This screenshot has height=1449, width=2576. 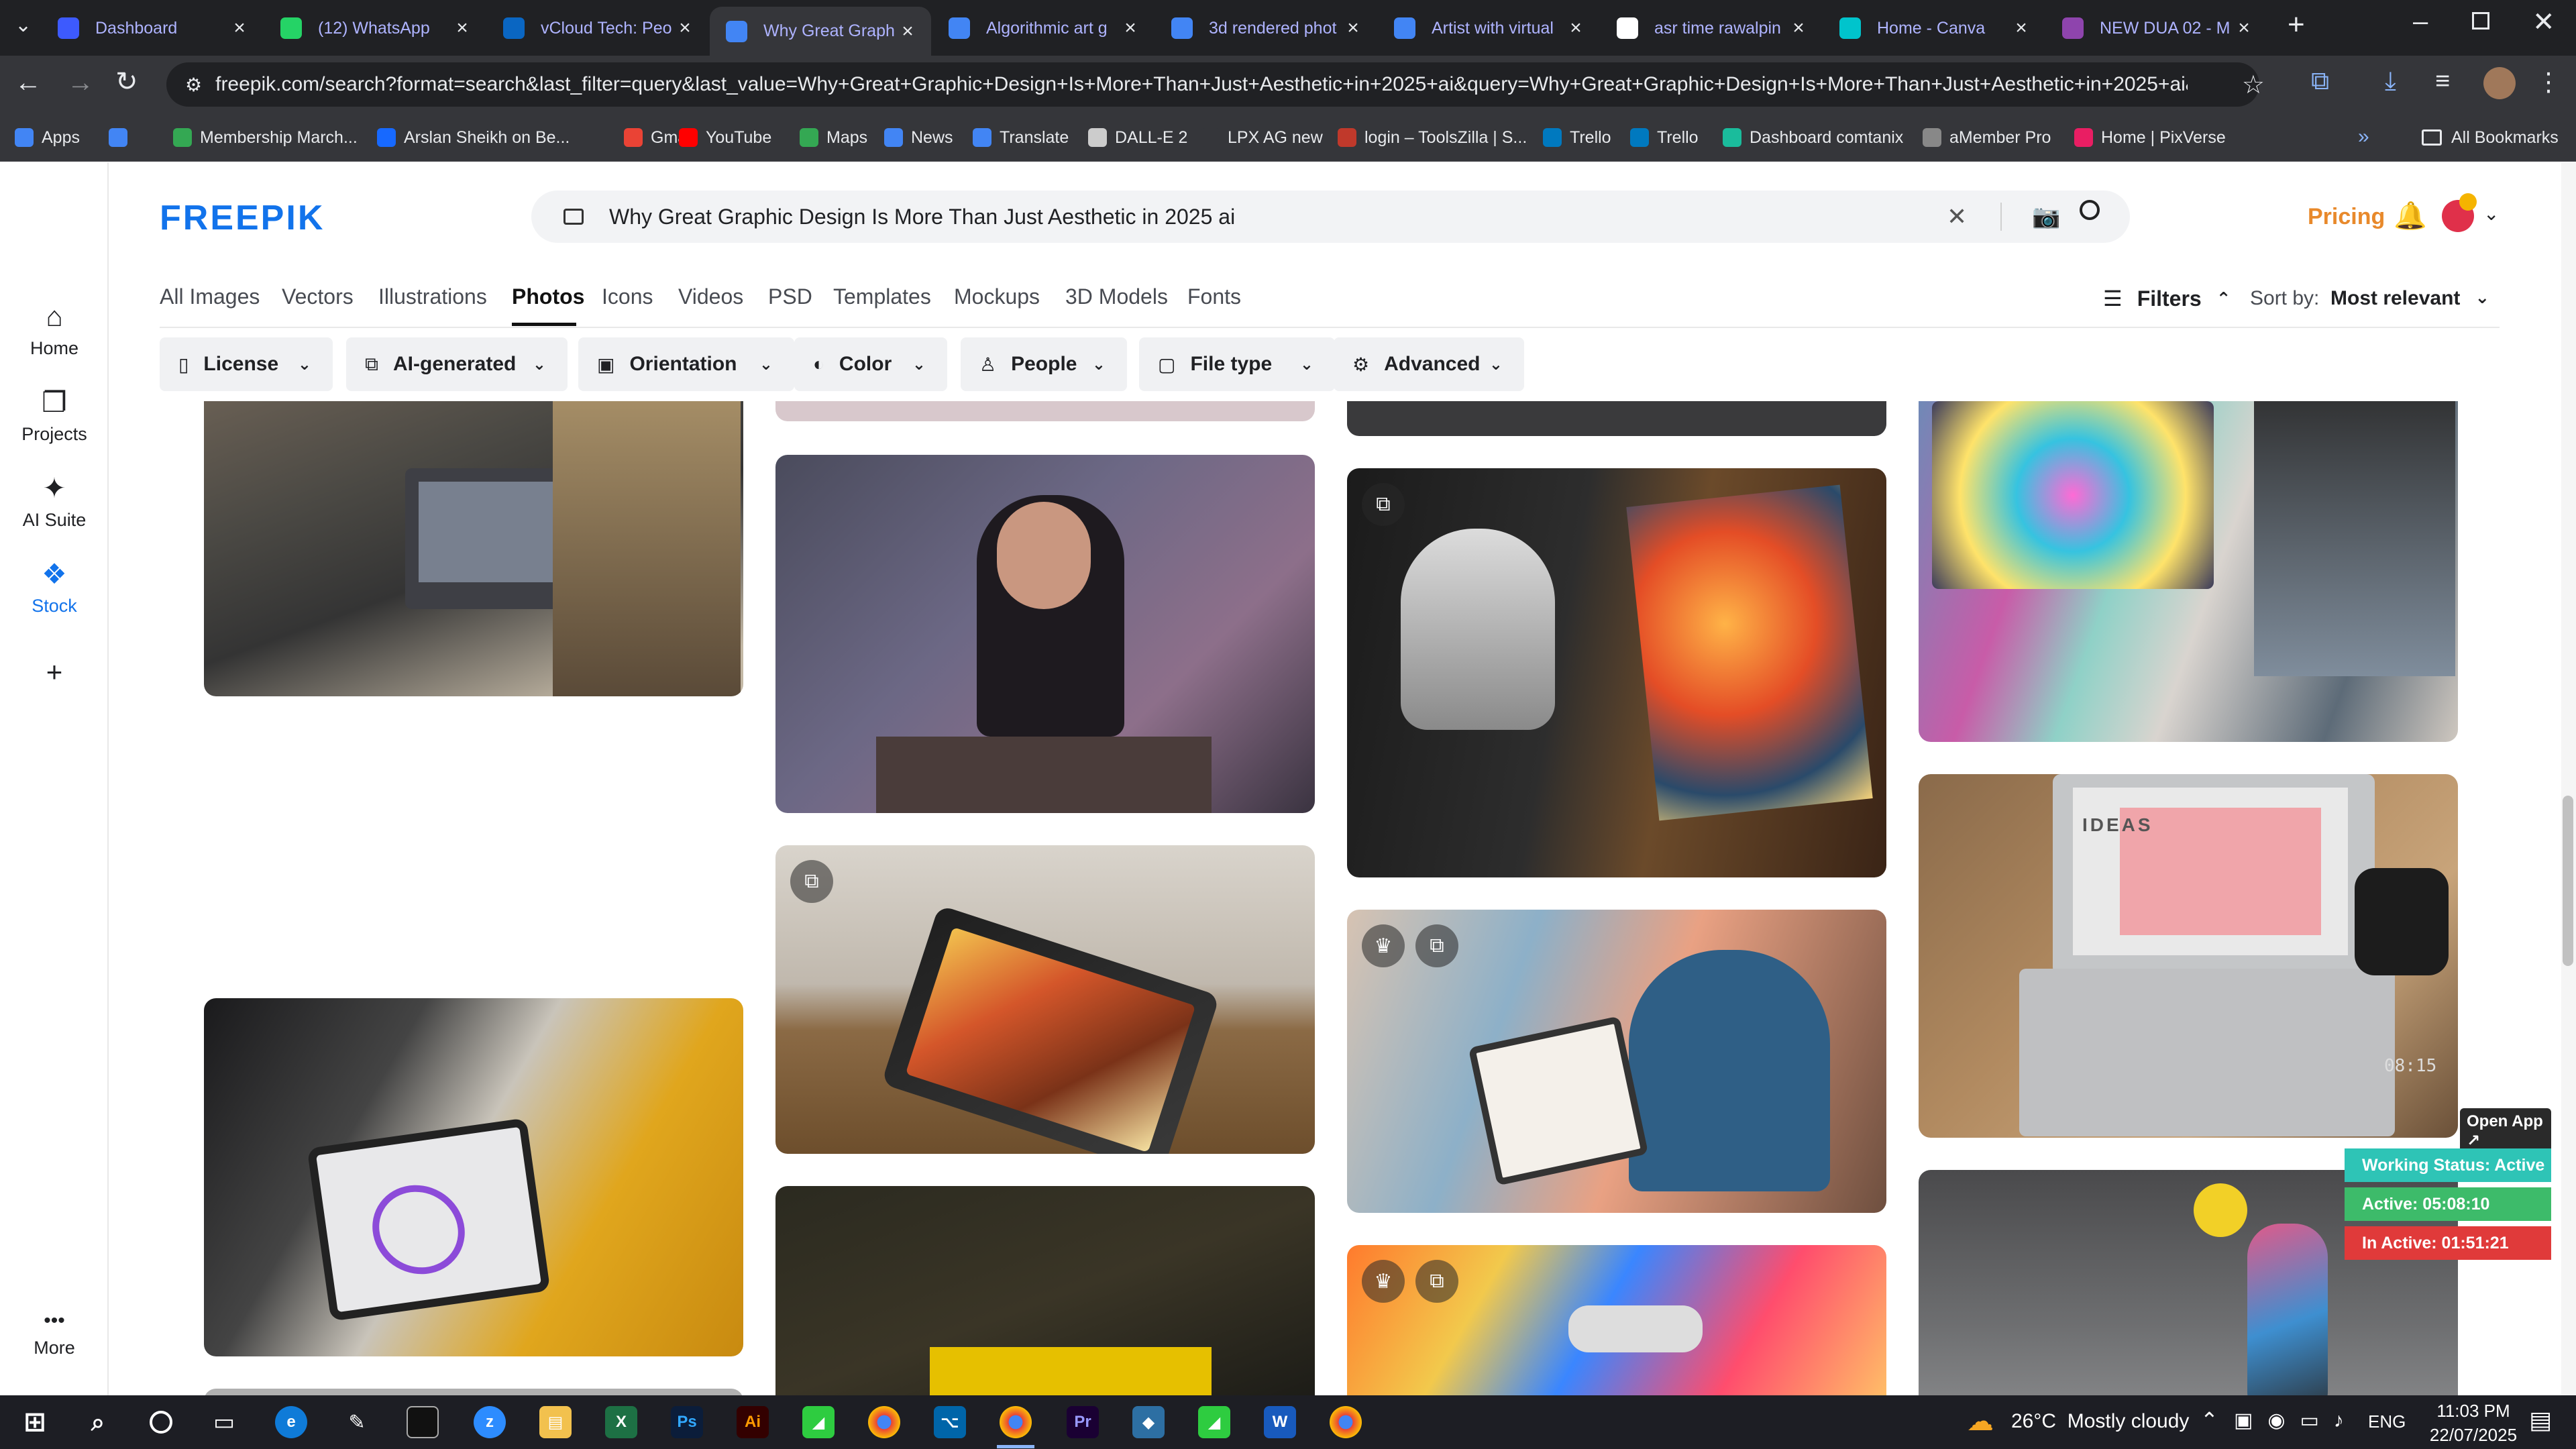 What do you see at coordinates (1016, 1422) in the screenshot?
I see `chrome-active-icon` at bounding box center [1016, 1422].